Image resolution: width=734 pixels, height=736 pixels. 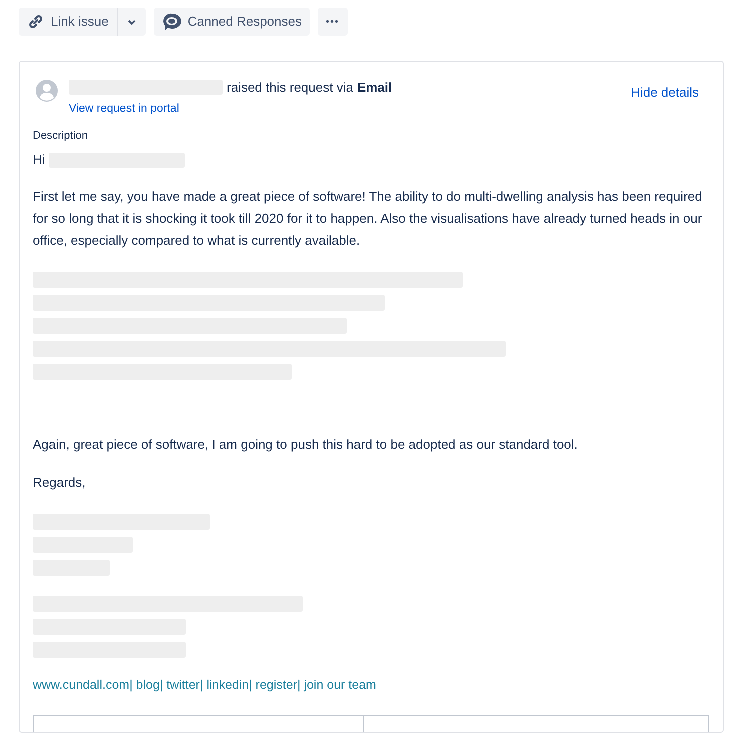 I want to click on footer-links: www.cundall.com| blog| twitter| linkedin| register| join our team, so click(x=371, y=685).